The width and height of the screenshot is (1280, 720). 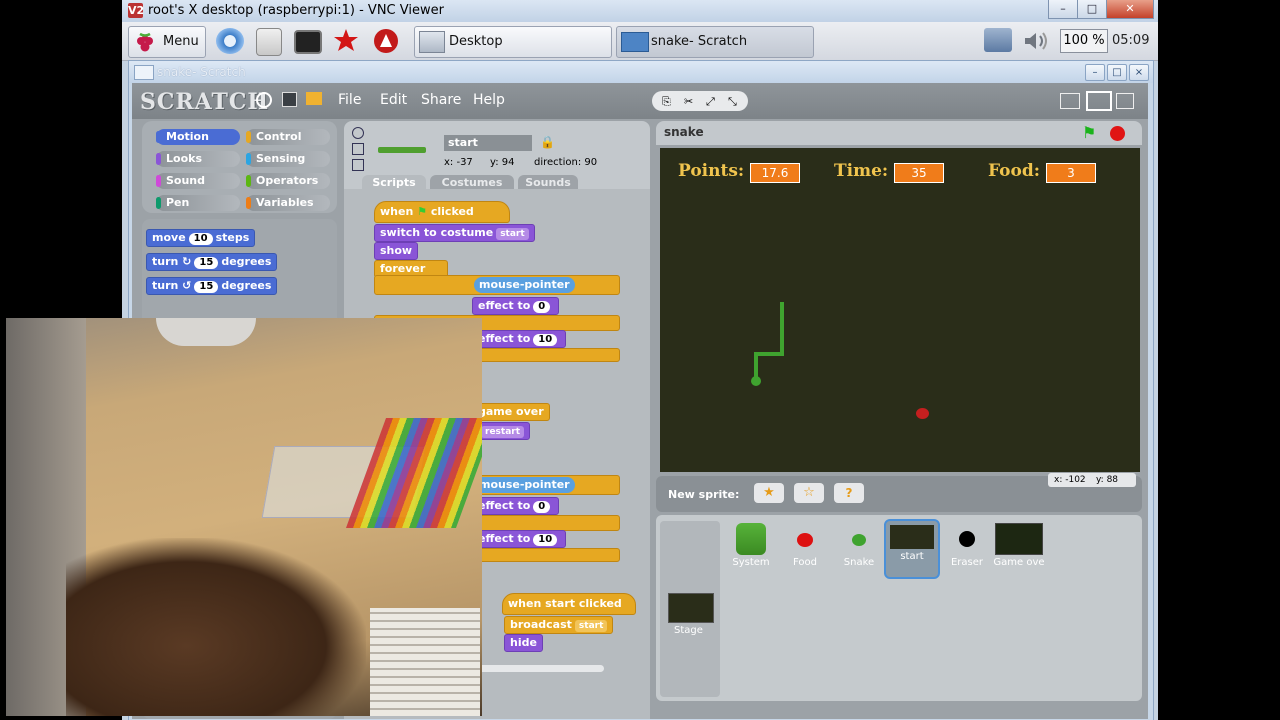 What do you see at coordinates (198, 181) in the screenshot?
I see `category-sound: Sound` at bounding box center [198, 181].